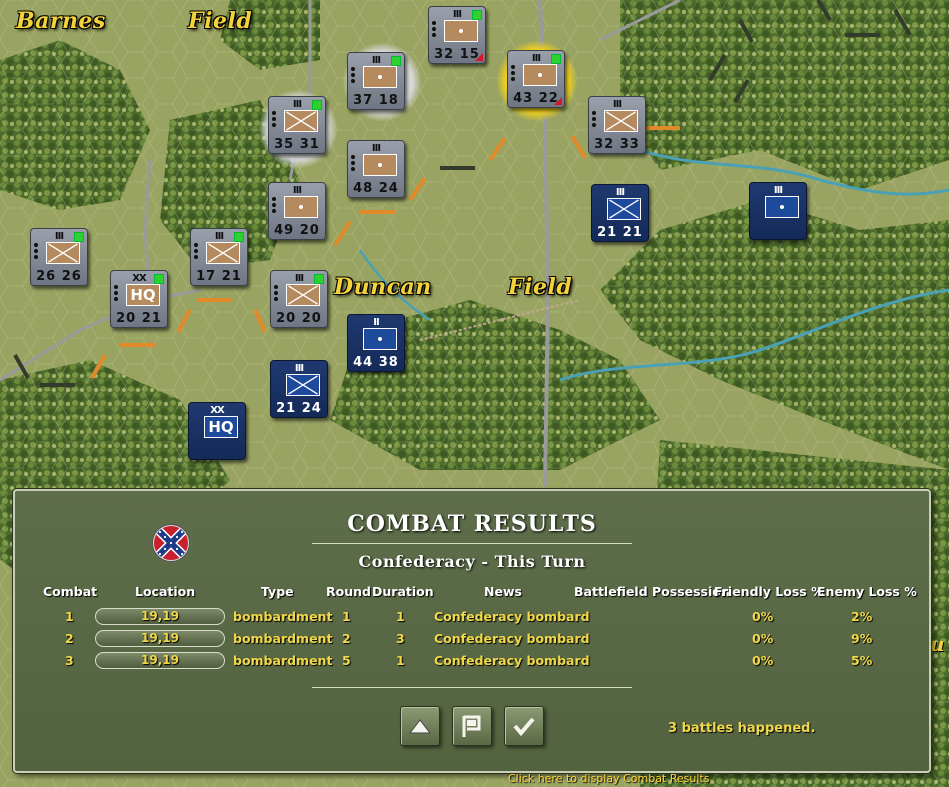 This screenshot has height=787, width=949. Describe the element at coordinates (383, 287) in the screenshot. I see `map-label-duncan: Duncan` at that location.